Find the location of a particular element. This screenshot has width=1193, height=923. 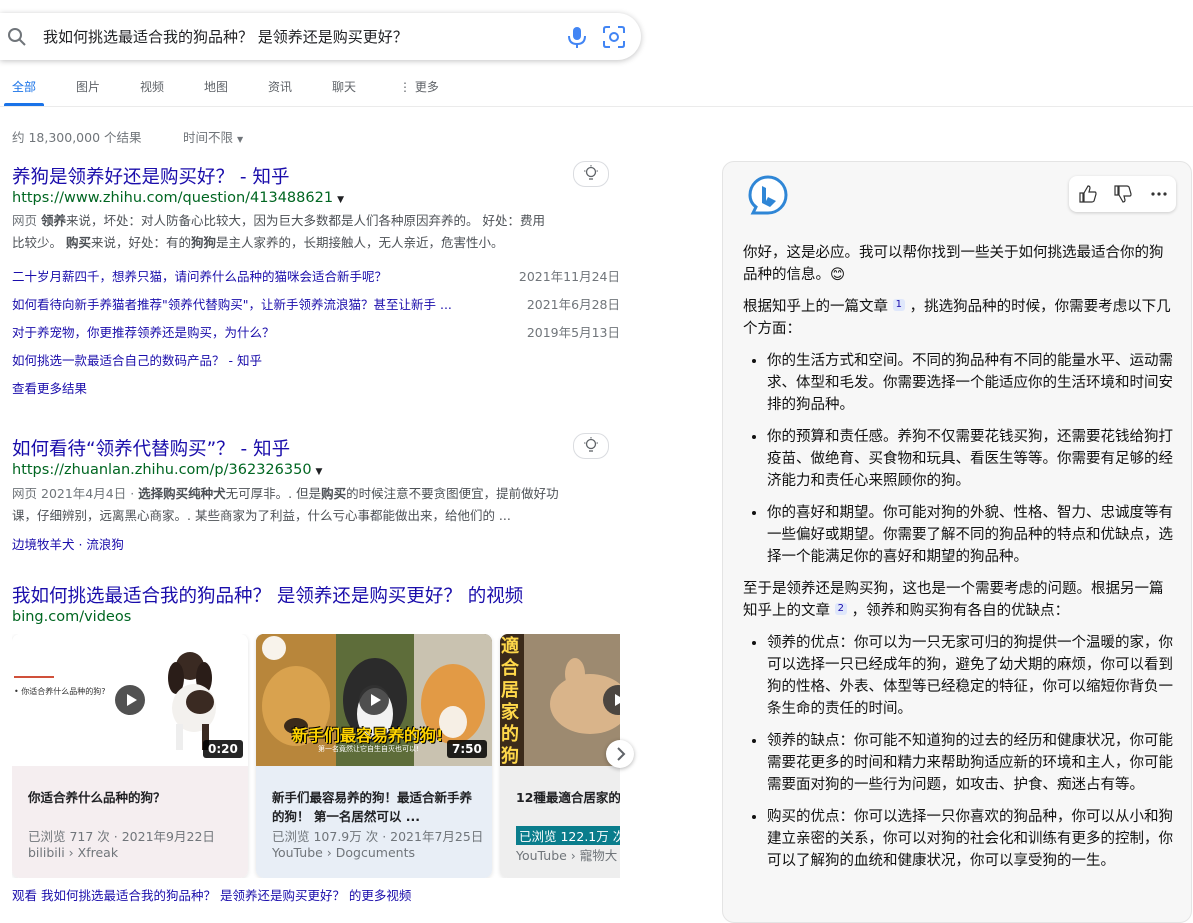

tab-chat: 聊天 is located at coordinates (344, 86).